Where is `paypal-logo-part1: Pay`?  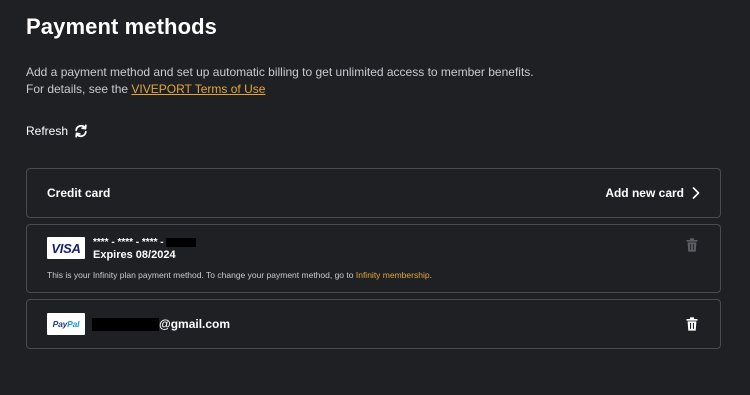
paypal-logo-part1: Pay is located at coordinates (60, 324).